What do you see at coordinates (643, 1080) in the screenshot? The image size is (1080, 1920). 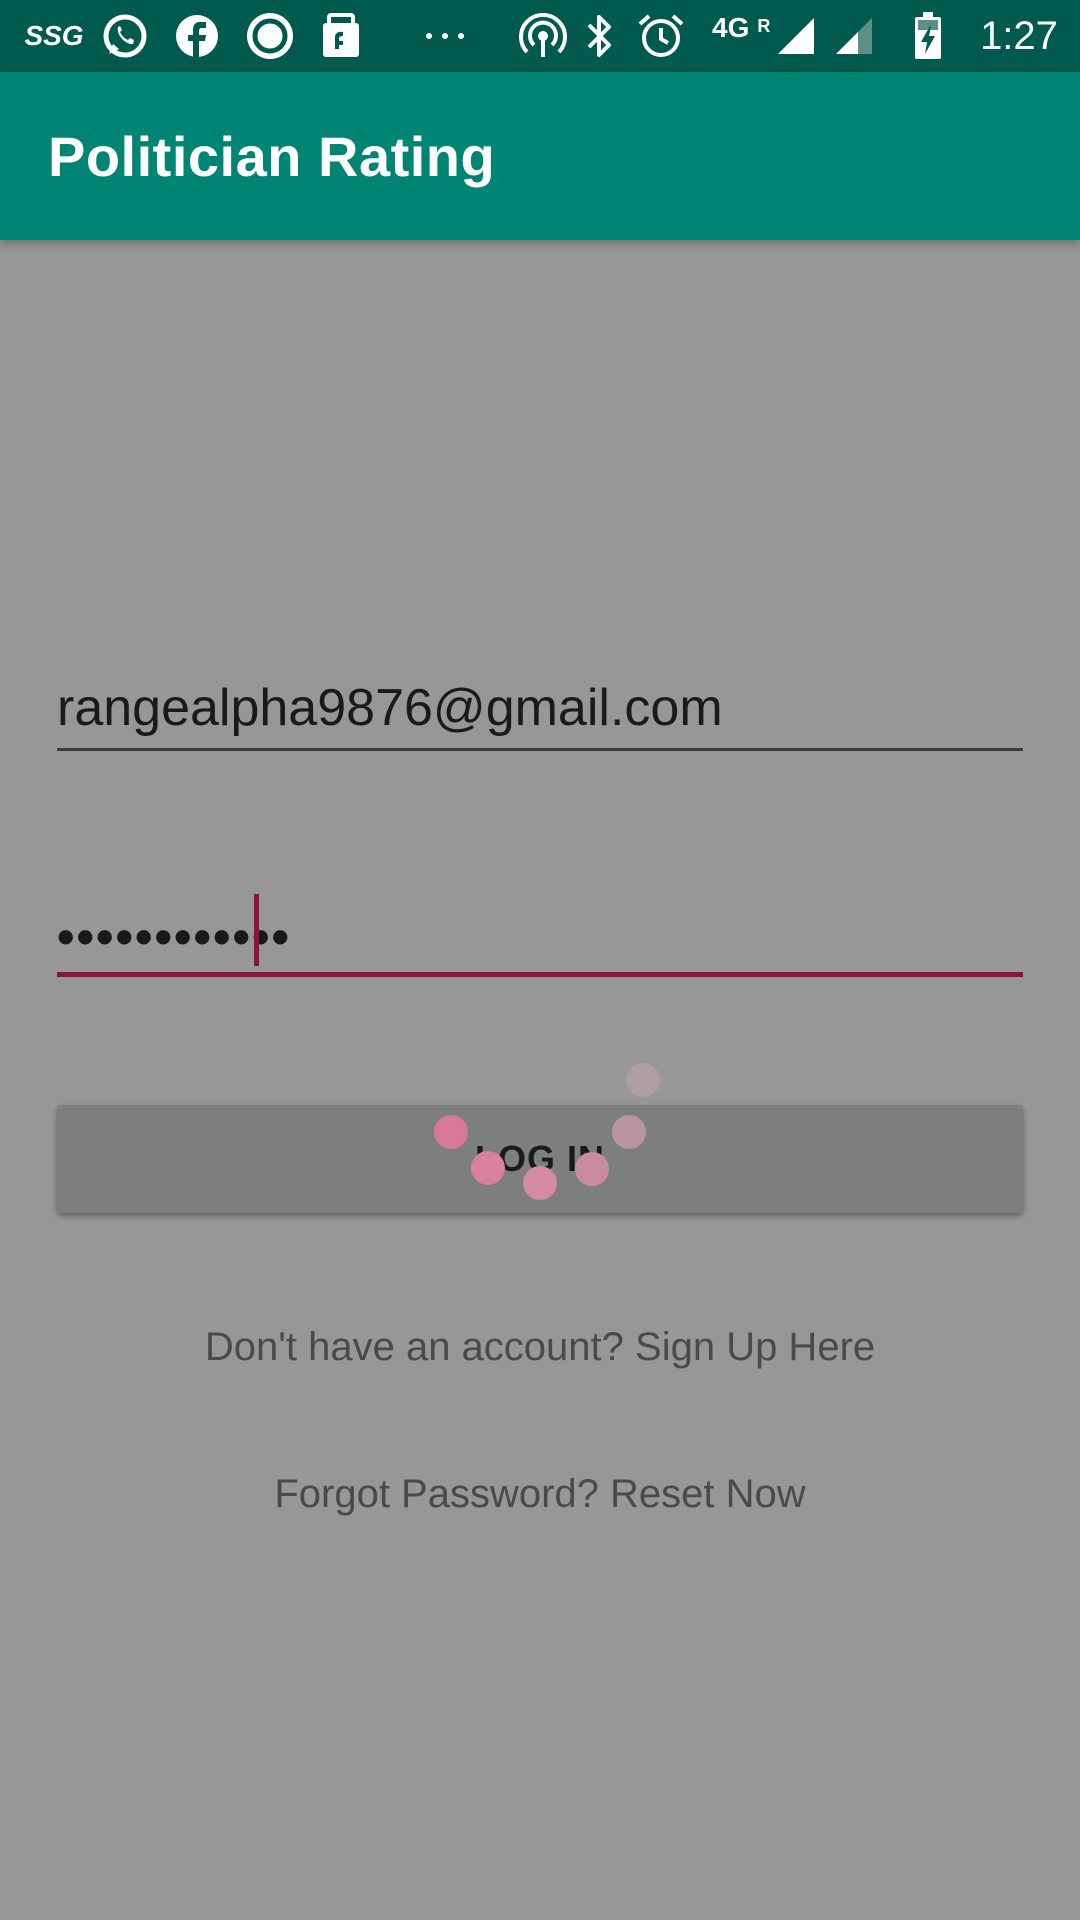 I see `spinner-dot` at bounding box center [643, 1080].